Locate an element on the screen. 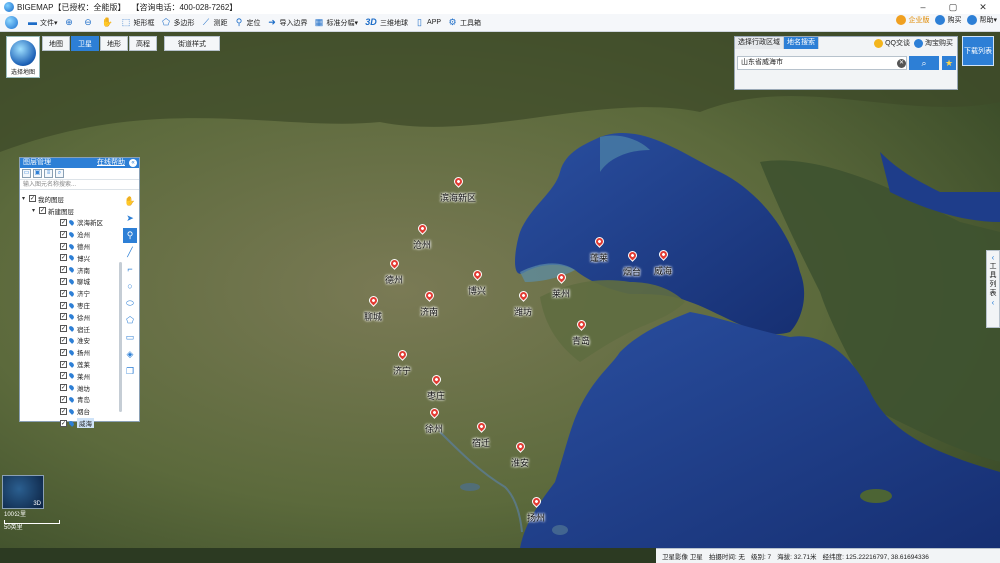  tab-select-region: 选择行政区域 is located at coordinates (759, 43).